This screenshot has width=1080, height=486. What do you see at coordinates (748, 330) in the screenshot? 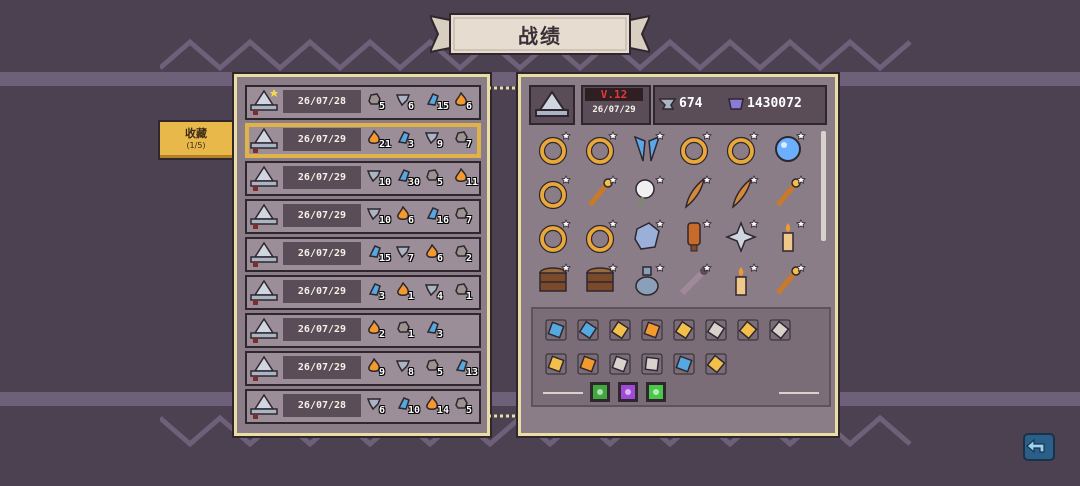
I see `down-arrow-skill-icon` at bounding box center [748, 330].